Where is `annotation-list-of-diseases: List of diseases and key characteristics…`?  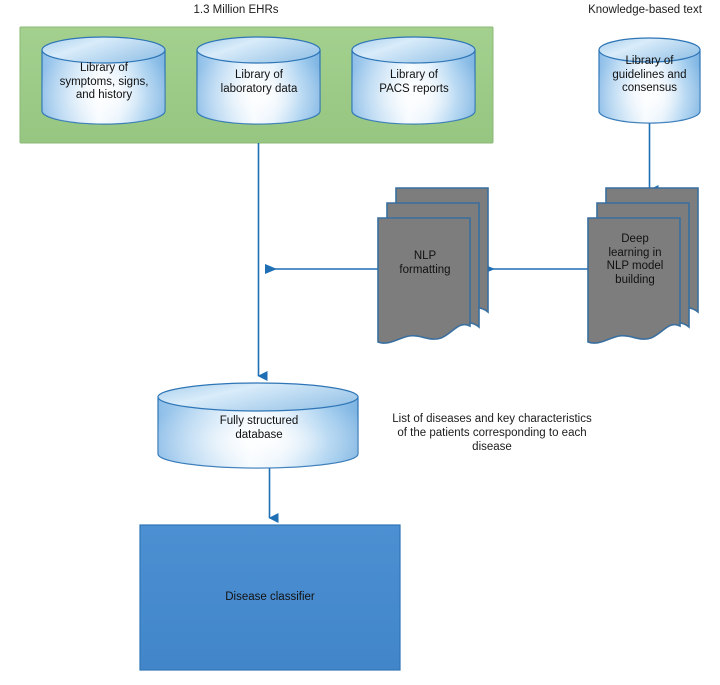
annotation-list-of-diseases: List of diseases and key characteristics… is located at coordinates (492, 433).